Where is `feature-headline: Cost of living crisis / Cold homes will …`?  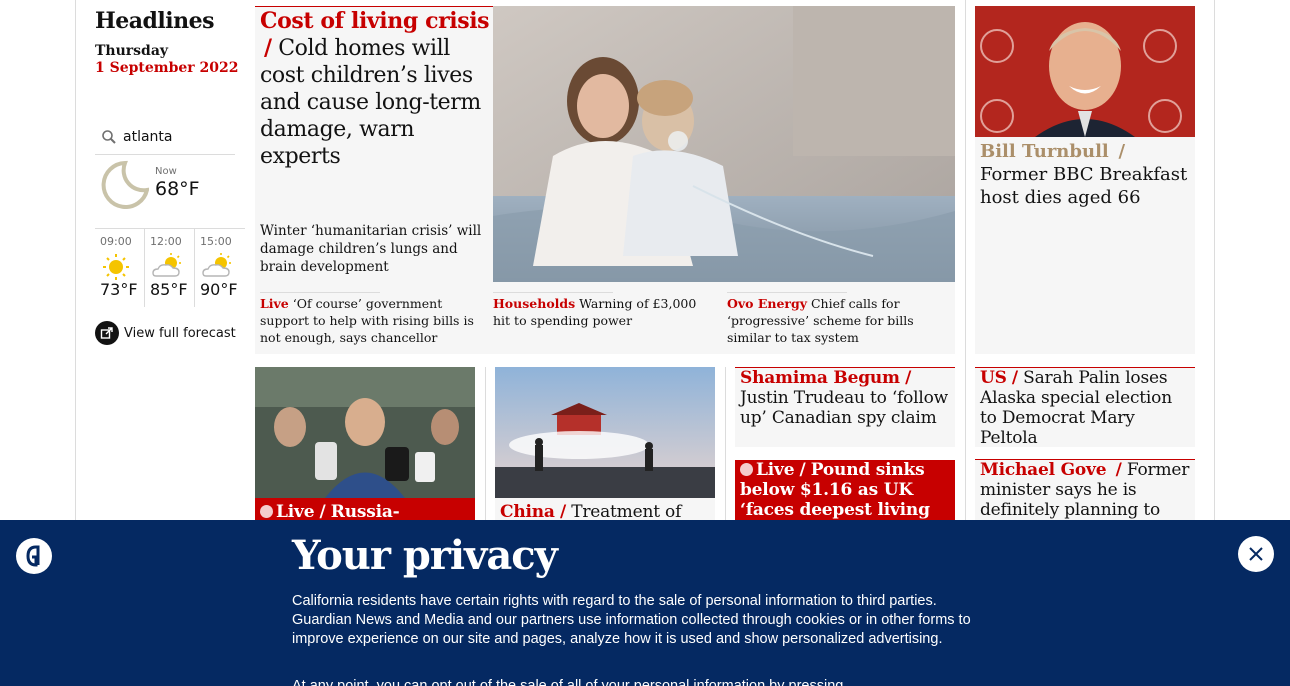 feature-headline: Cost of living crisis / Cold homes will … is located at coordinates (375, 89).